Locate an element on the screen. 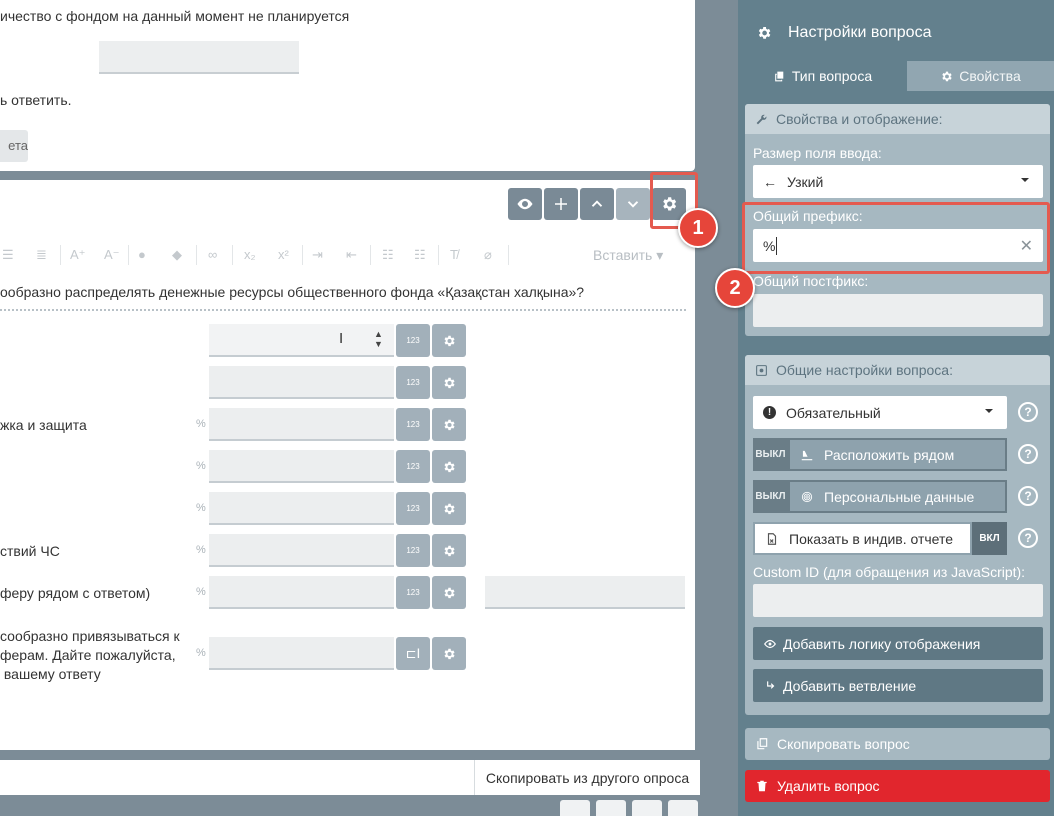 Image resolution: width=1054 pixels, height=816 pixels. subscript-icon: x₂ is located at coordinates (250, 254).